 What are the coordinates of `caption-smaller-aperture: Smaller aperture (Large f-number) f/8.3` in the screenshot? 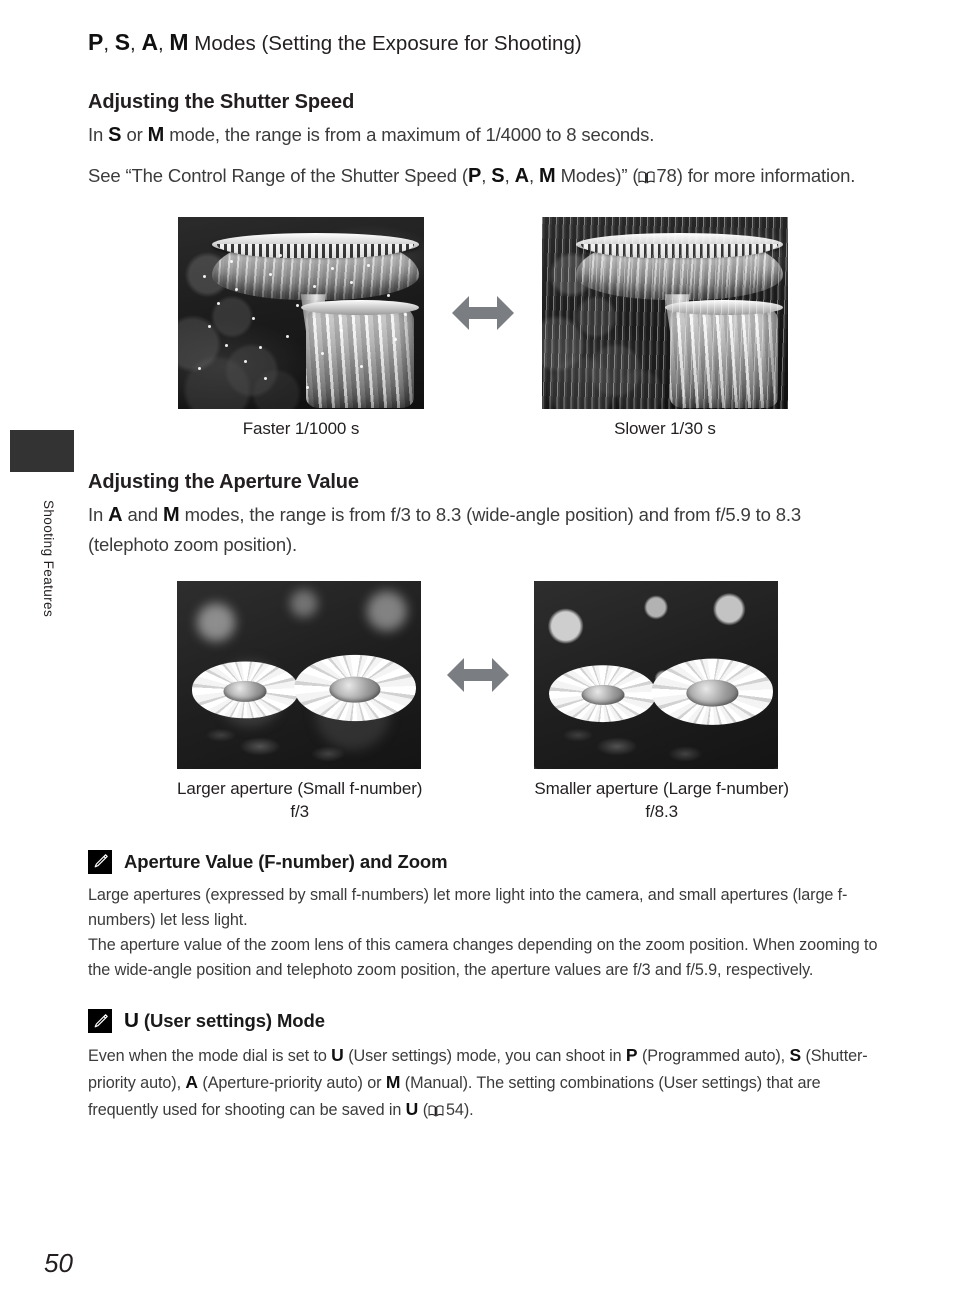 It's located at (661, 801).